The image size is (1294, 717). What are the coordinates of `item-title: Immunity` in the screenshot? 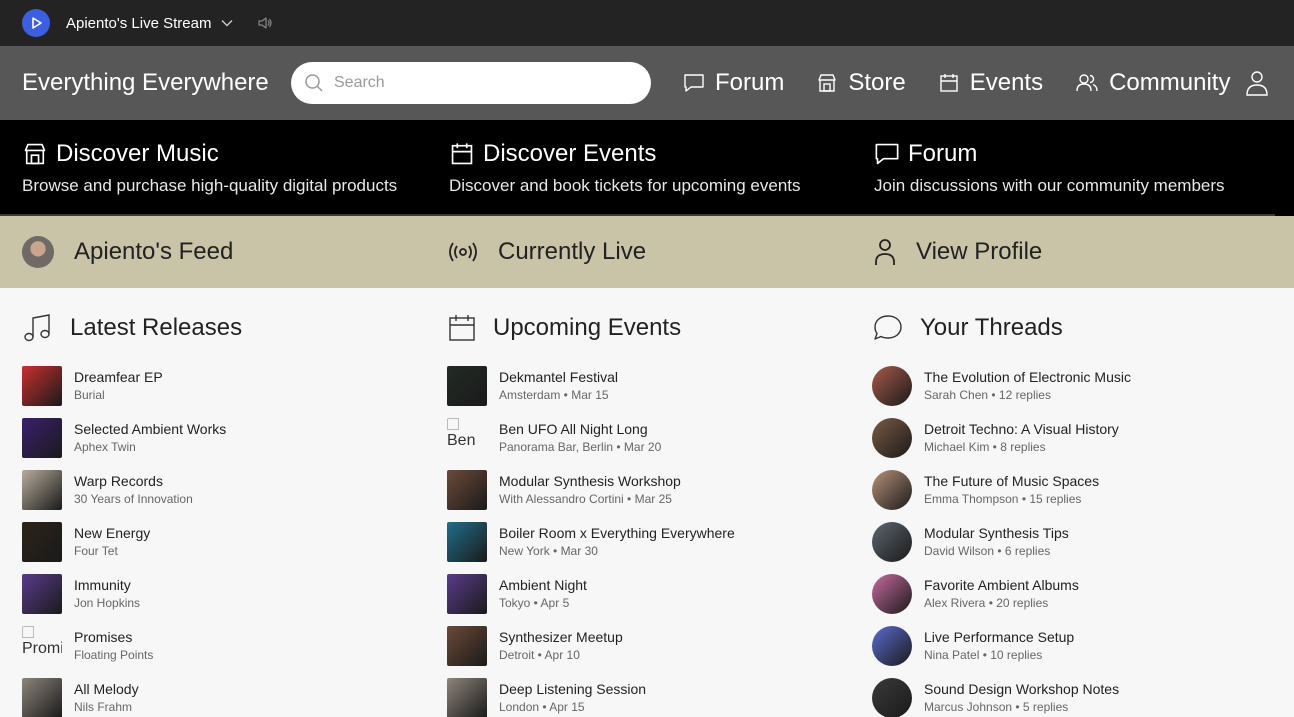 It's located at (102, 585).